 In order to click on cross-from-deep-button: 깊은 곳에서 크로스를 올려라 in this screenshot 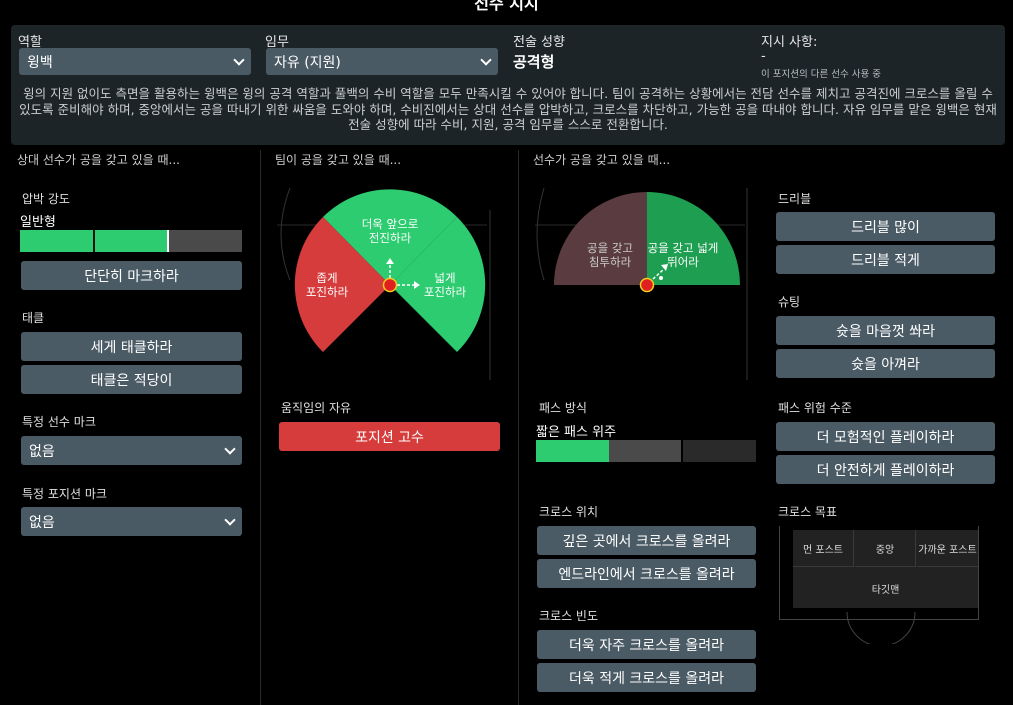, I will do `click(646, 540)`.